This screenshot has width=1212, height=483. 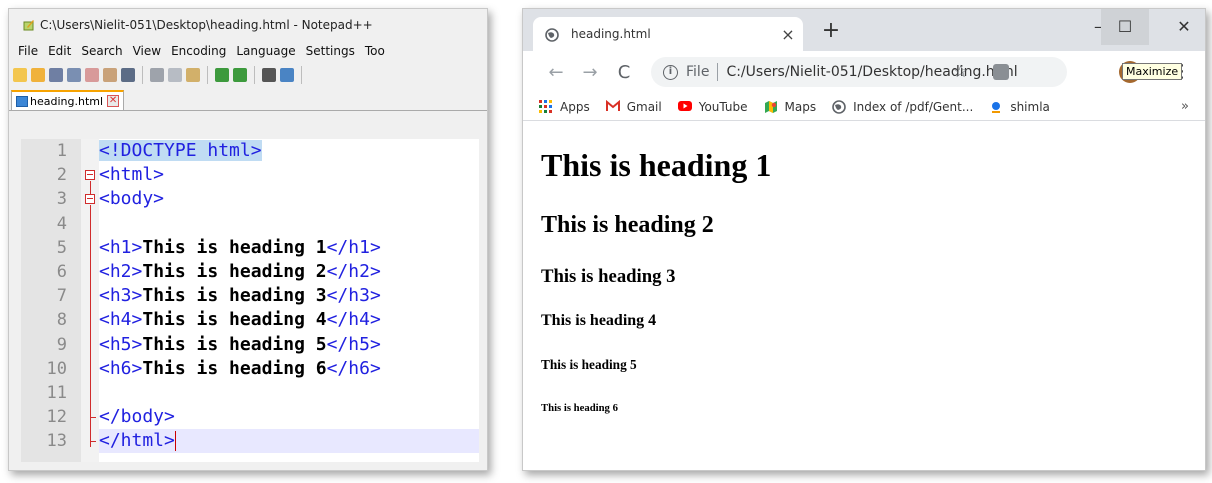 What do you see at coordinates (265, 51) in the screenshot?
I see `menu-language: Language` at bounding box center [265, 51].